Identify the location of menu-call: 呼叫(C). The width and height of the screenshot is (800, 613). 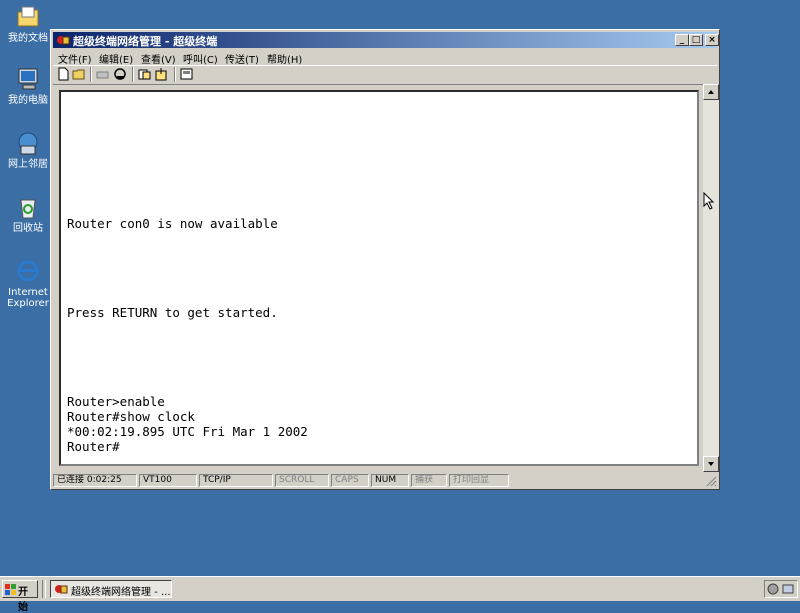
(200, 58).